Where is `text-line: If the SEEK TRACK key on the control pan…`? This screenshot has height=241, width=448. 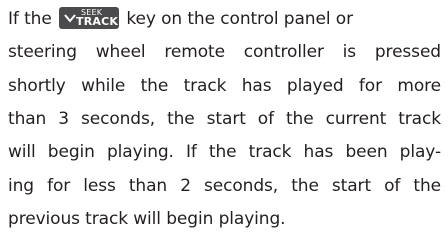
text-line: If the SEEK TRACK key on the control pan… is located at coordinates (180, 19).